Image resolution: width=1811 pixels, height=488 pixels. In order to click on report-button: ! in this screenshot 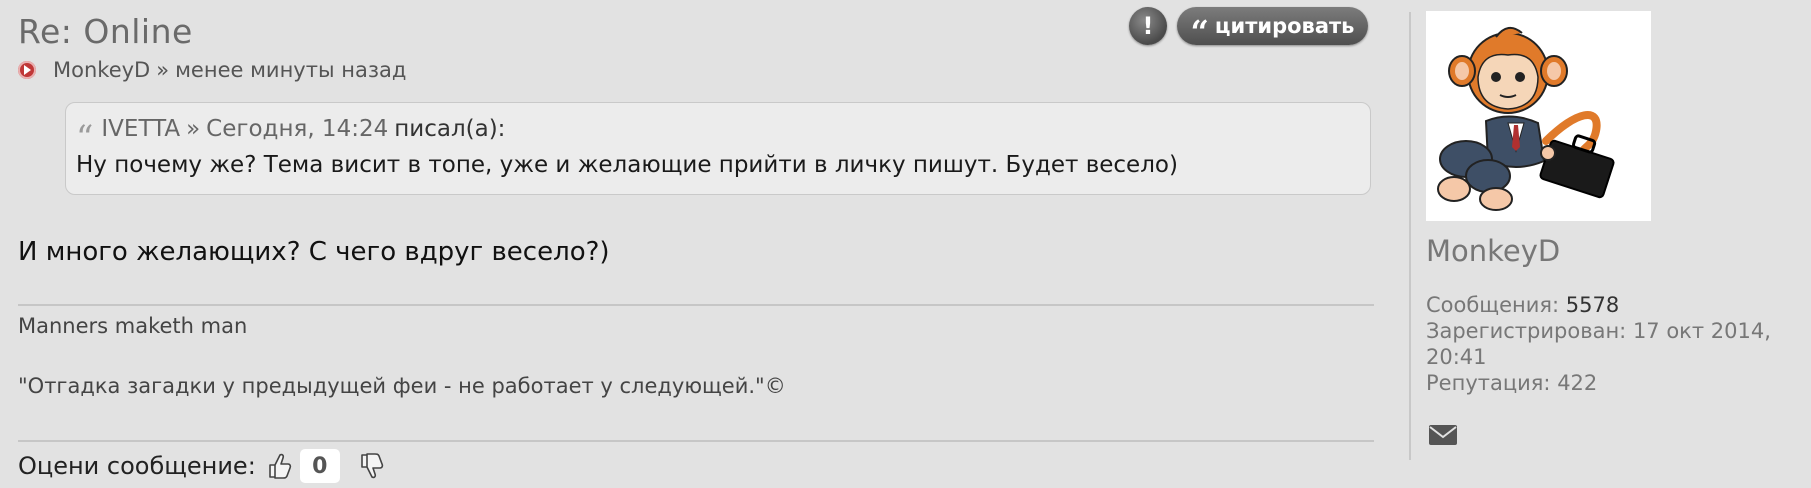, I will do `click(1148, 26)`.